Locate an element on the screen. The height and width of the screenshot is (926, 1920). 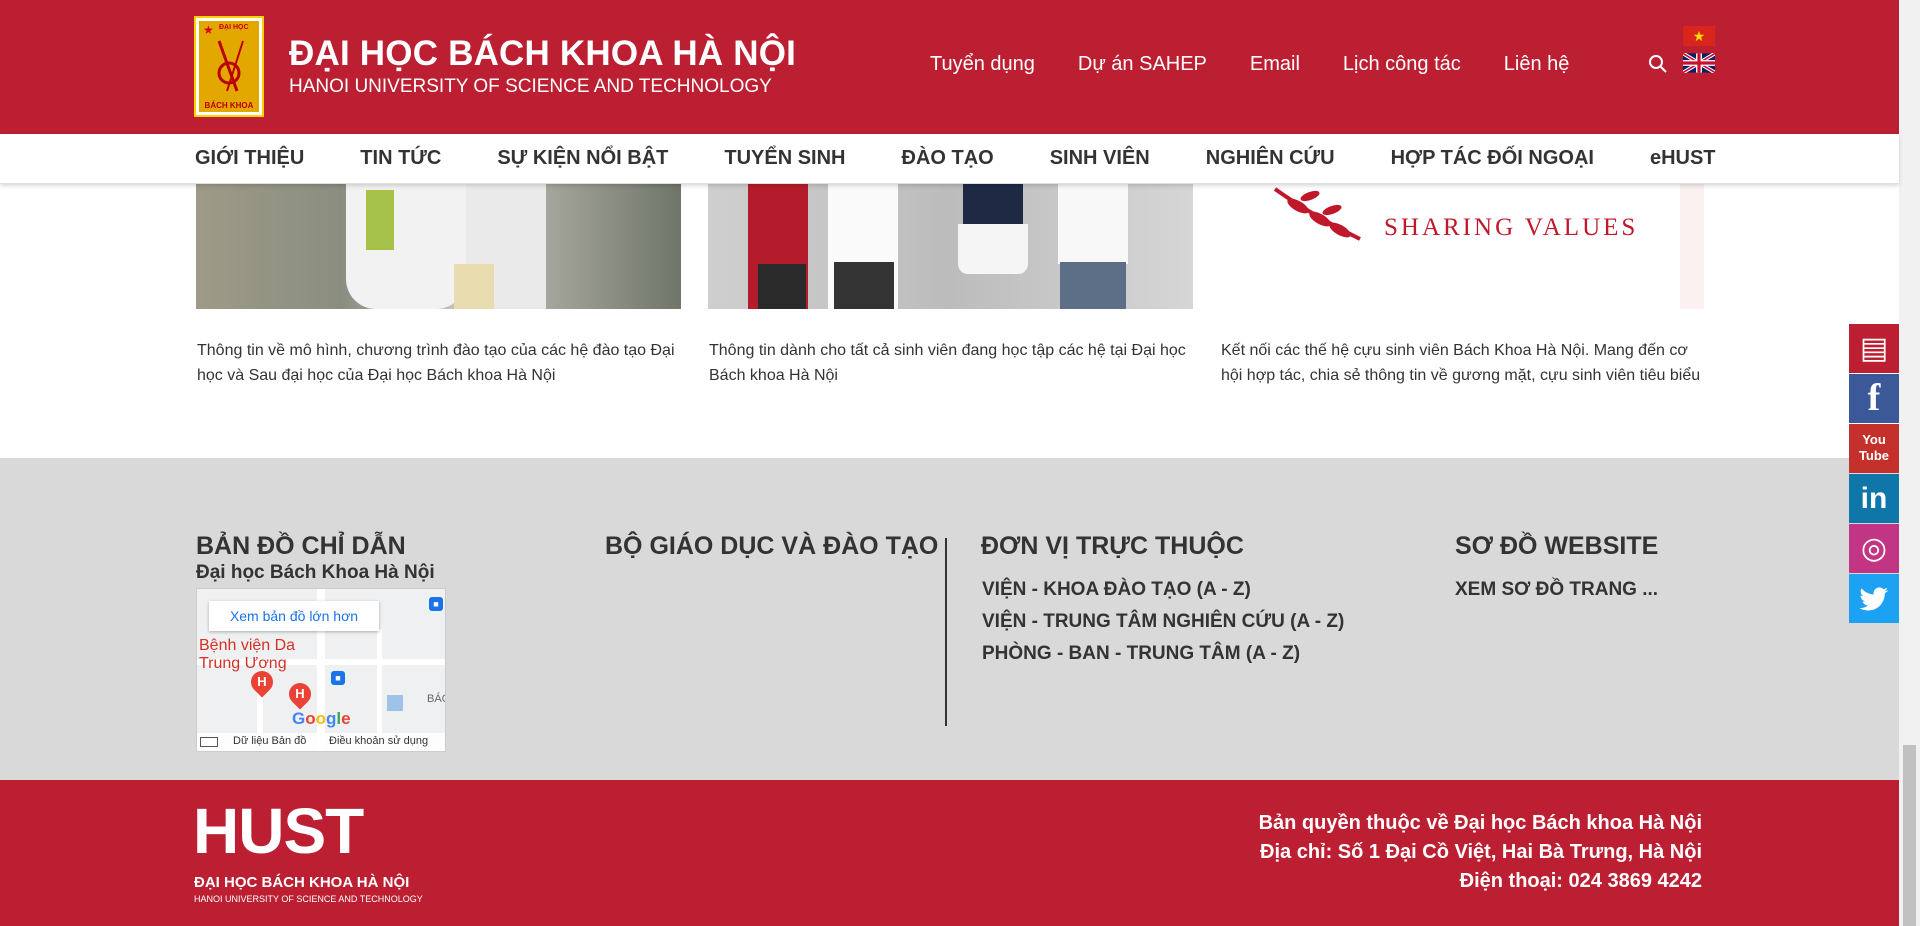
nav-dao-tao: ĐÀO TẠO is located at coordinates (948, 158).